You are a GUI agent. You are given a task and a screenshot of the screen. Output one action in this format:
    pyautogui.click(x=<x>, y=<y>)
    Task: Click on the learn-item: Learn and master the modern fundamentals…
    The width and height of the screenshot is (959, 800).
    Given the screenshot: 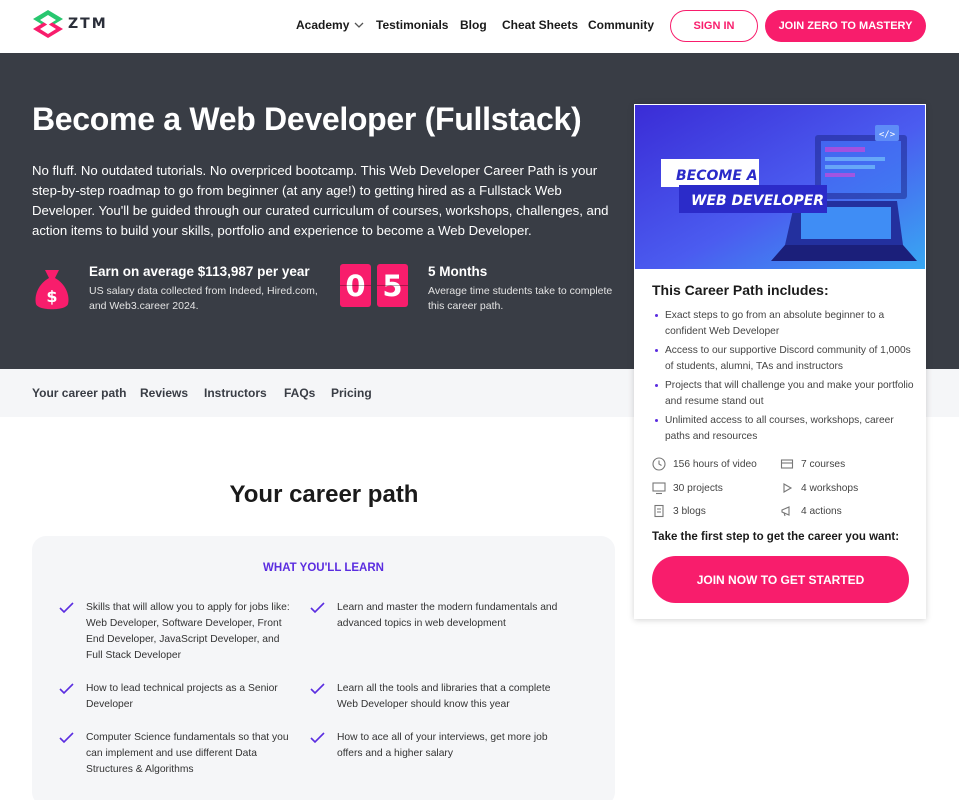 What is the action you would take?
    pyautogui.click(x=440, y=616)
    